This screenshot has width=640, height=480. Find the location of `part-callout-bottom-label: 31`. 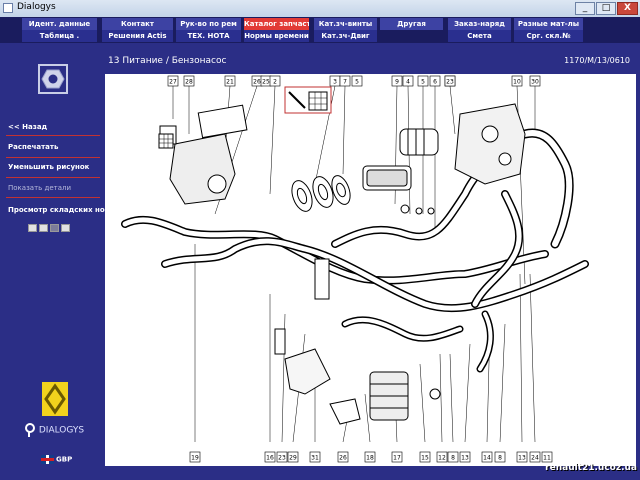

part-callout-bottom-label: 31 is located at coordinates (315, 458).